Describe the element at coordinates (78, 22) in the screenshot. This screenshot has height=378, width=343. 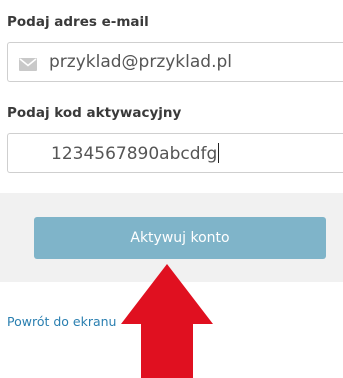
I see `email-label: Podaj adres e-mail` at that location.